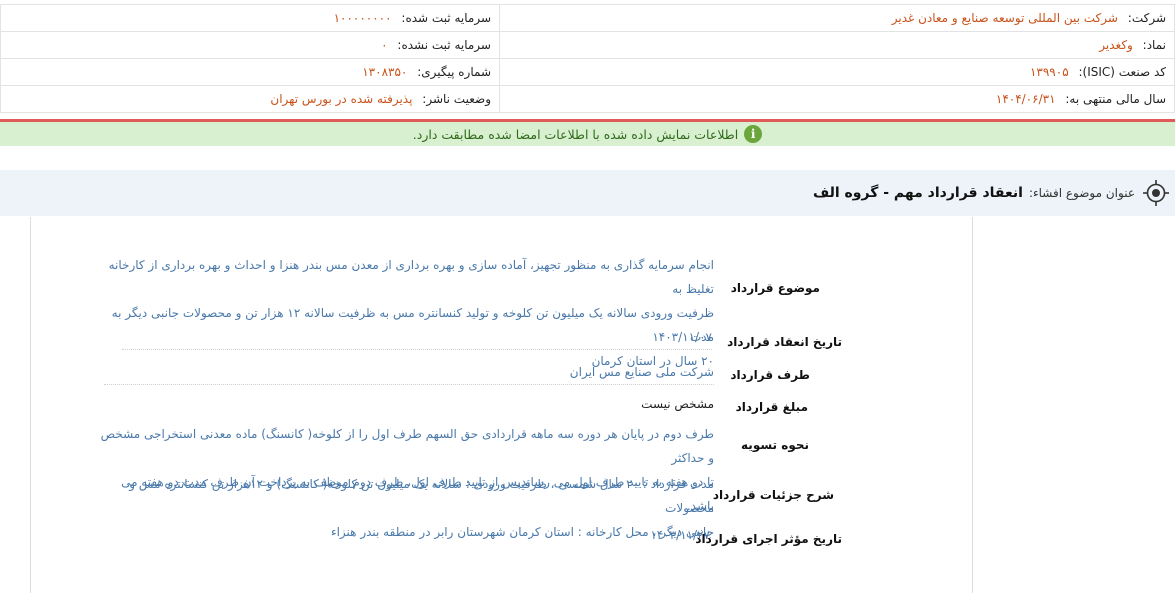 Image resolution: width=1175 pixels, height=593 pixels. I want to click on capital-unregistered-cell: سرمایه ثبت نشده: ۰, so click(250, 45).